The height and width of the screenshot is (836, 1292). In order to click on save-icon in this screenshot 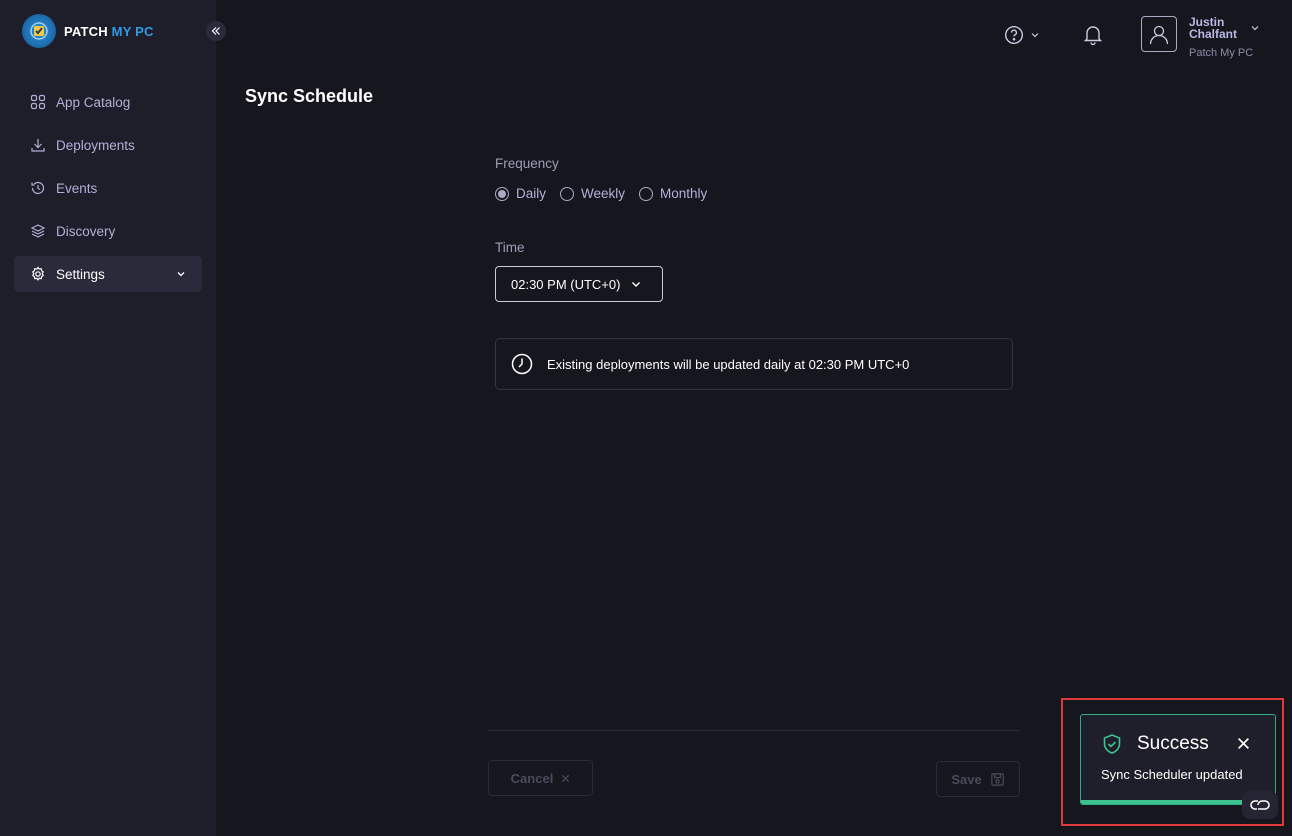, I will do `click(997, 779)`.